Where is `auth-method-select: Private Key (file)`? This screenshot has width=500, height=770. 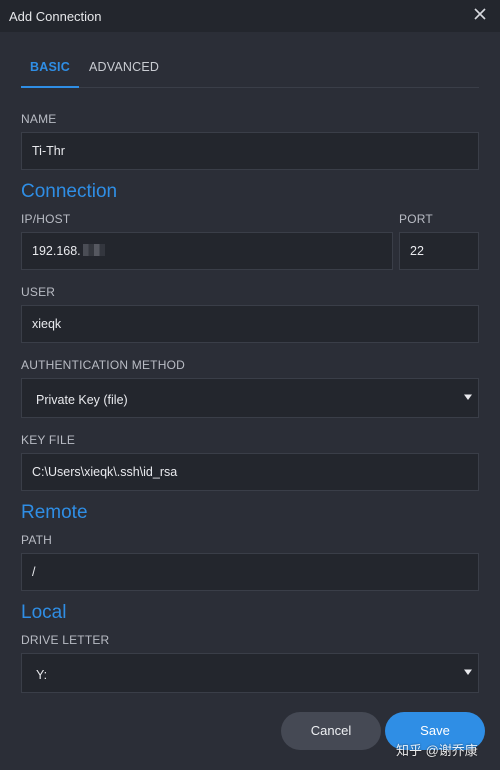 auth-method-select: Private Key (file) is located at coordinates (250, 398).